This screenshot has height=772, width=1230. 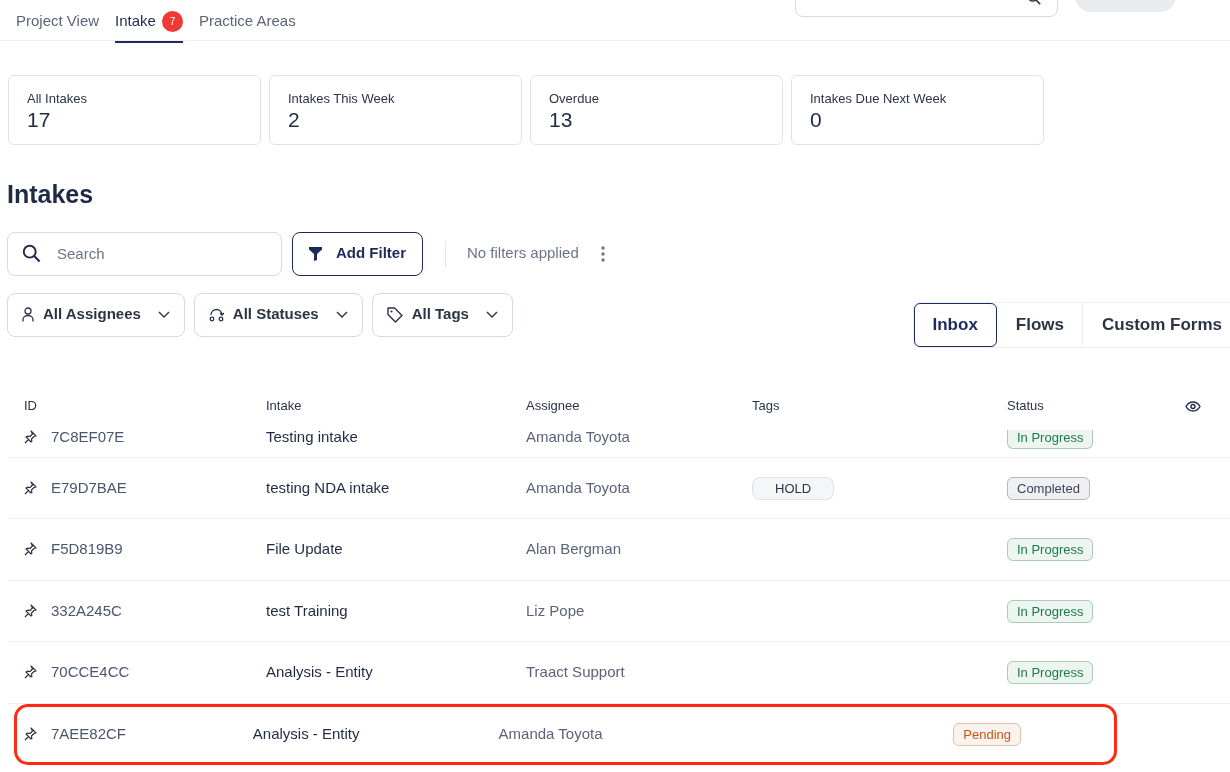 I want to click on table-cell: Testing intake, so click(x=312, y=436).